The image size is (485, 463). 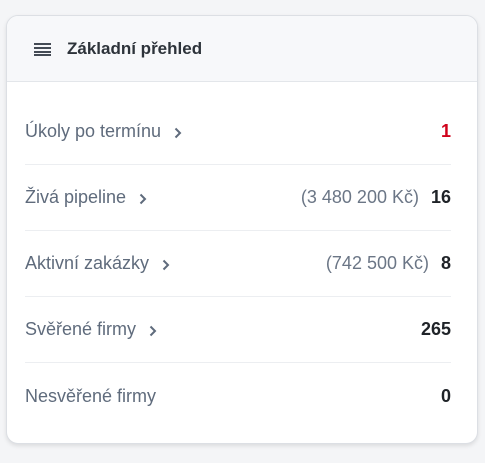 I want to click on overdue-count: 1, so click(x=445, y=131).